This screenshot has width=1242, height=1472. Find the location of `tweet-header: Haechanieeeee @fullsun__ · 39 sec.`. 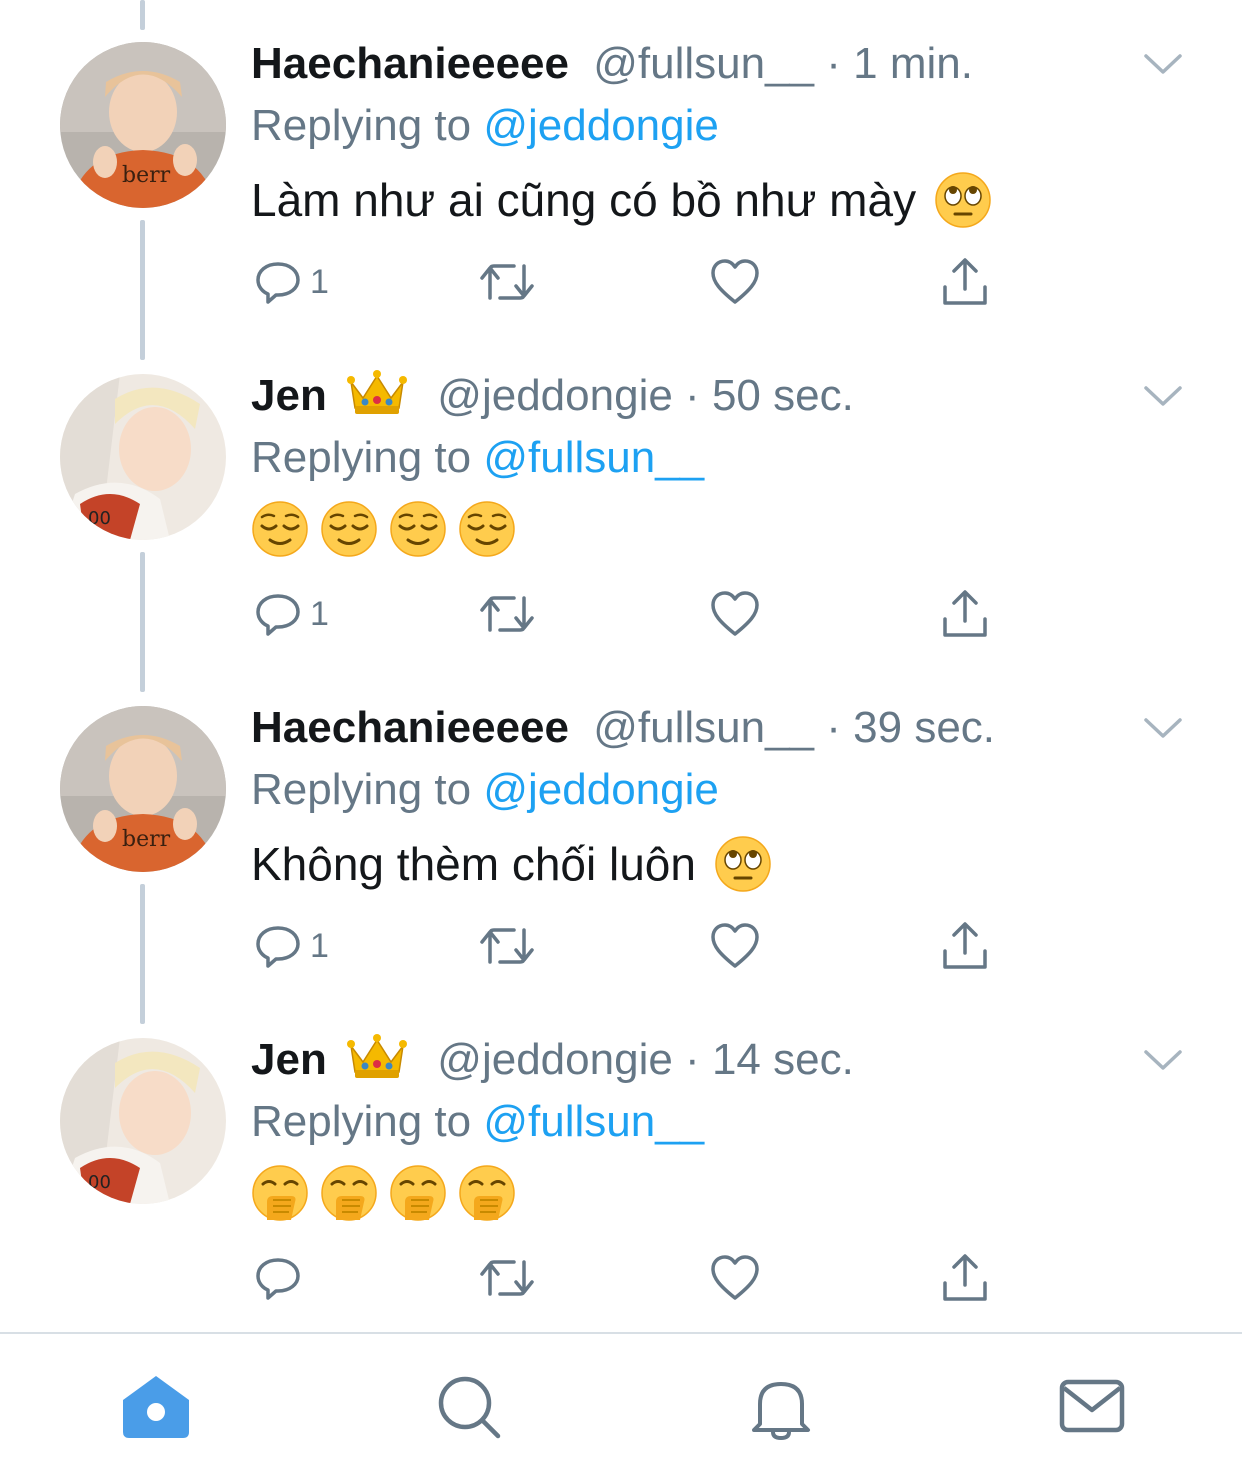

tweet-header: Haechanieeeee @fullsun__ · 39 sec. is located at coordinates (623, 728).